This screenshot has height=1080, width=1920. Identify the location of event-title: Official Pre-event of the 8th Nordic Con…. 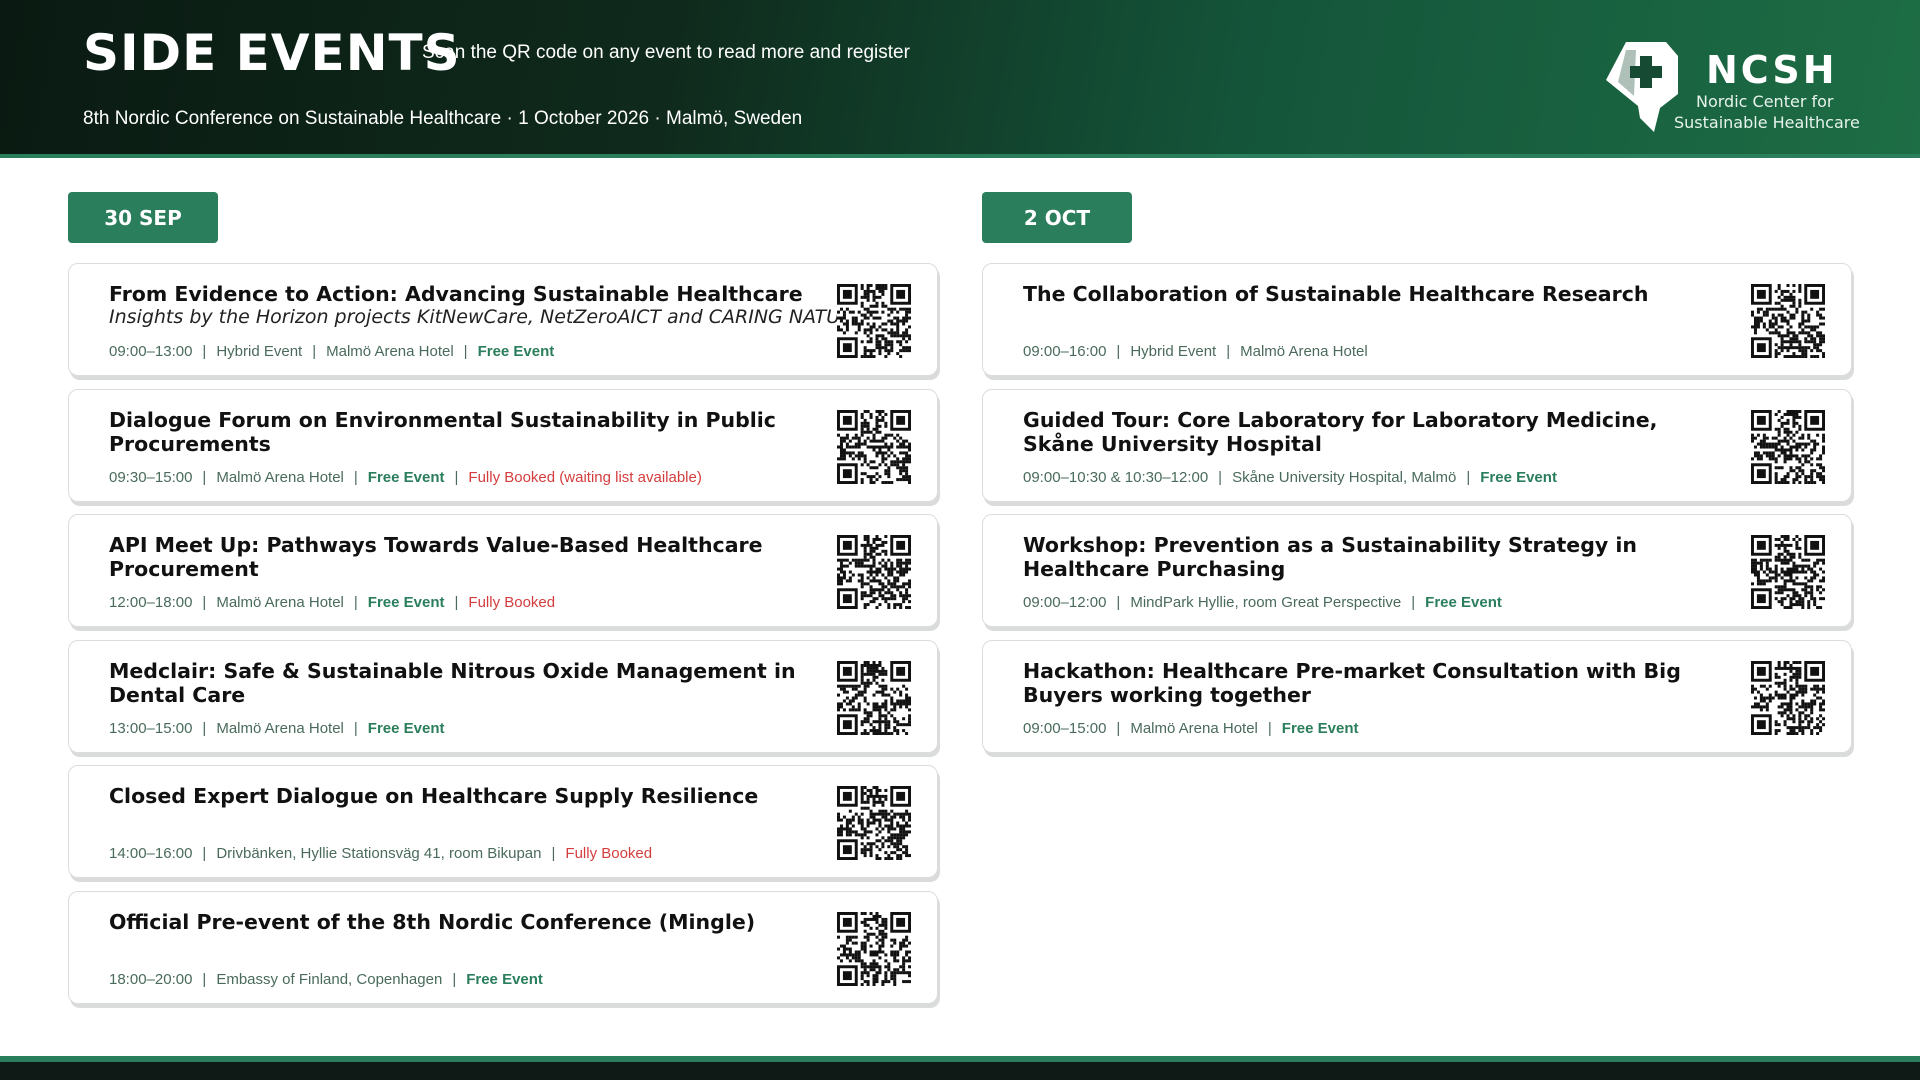
(432, 921).